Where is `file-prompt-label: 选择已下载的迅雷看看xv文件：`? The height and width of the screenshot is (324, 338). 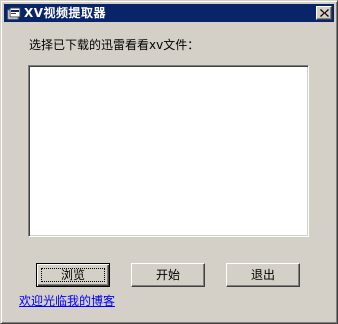
file-prompt-label: 选择已下载的迅雷看看xv文件： is located at coordinates (114, 45).